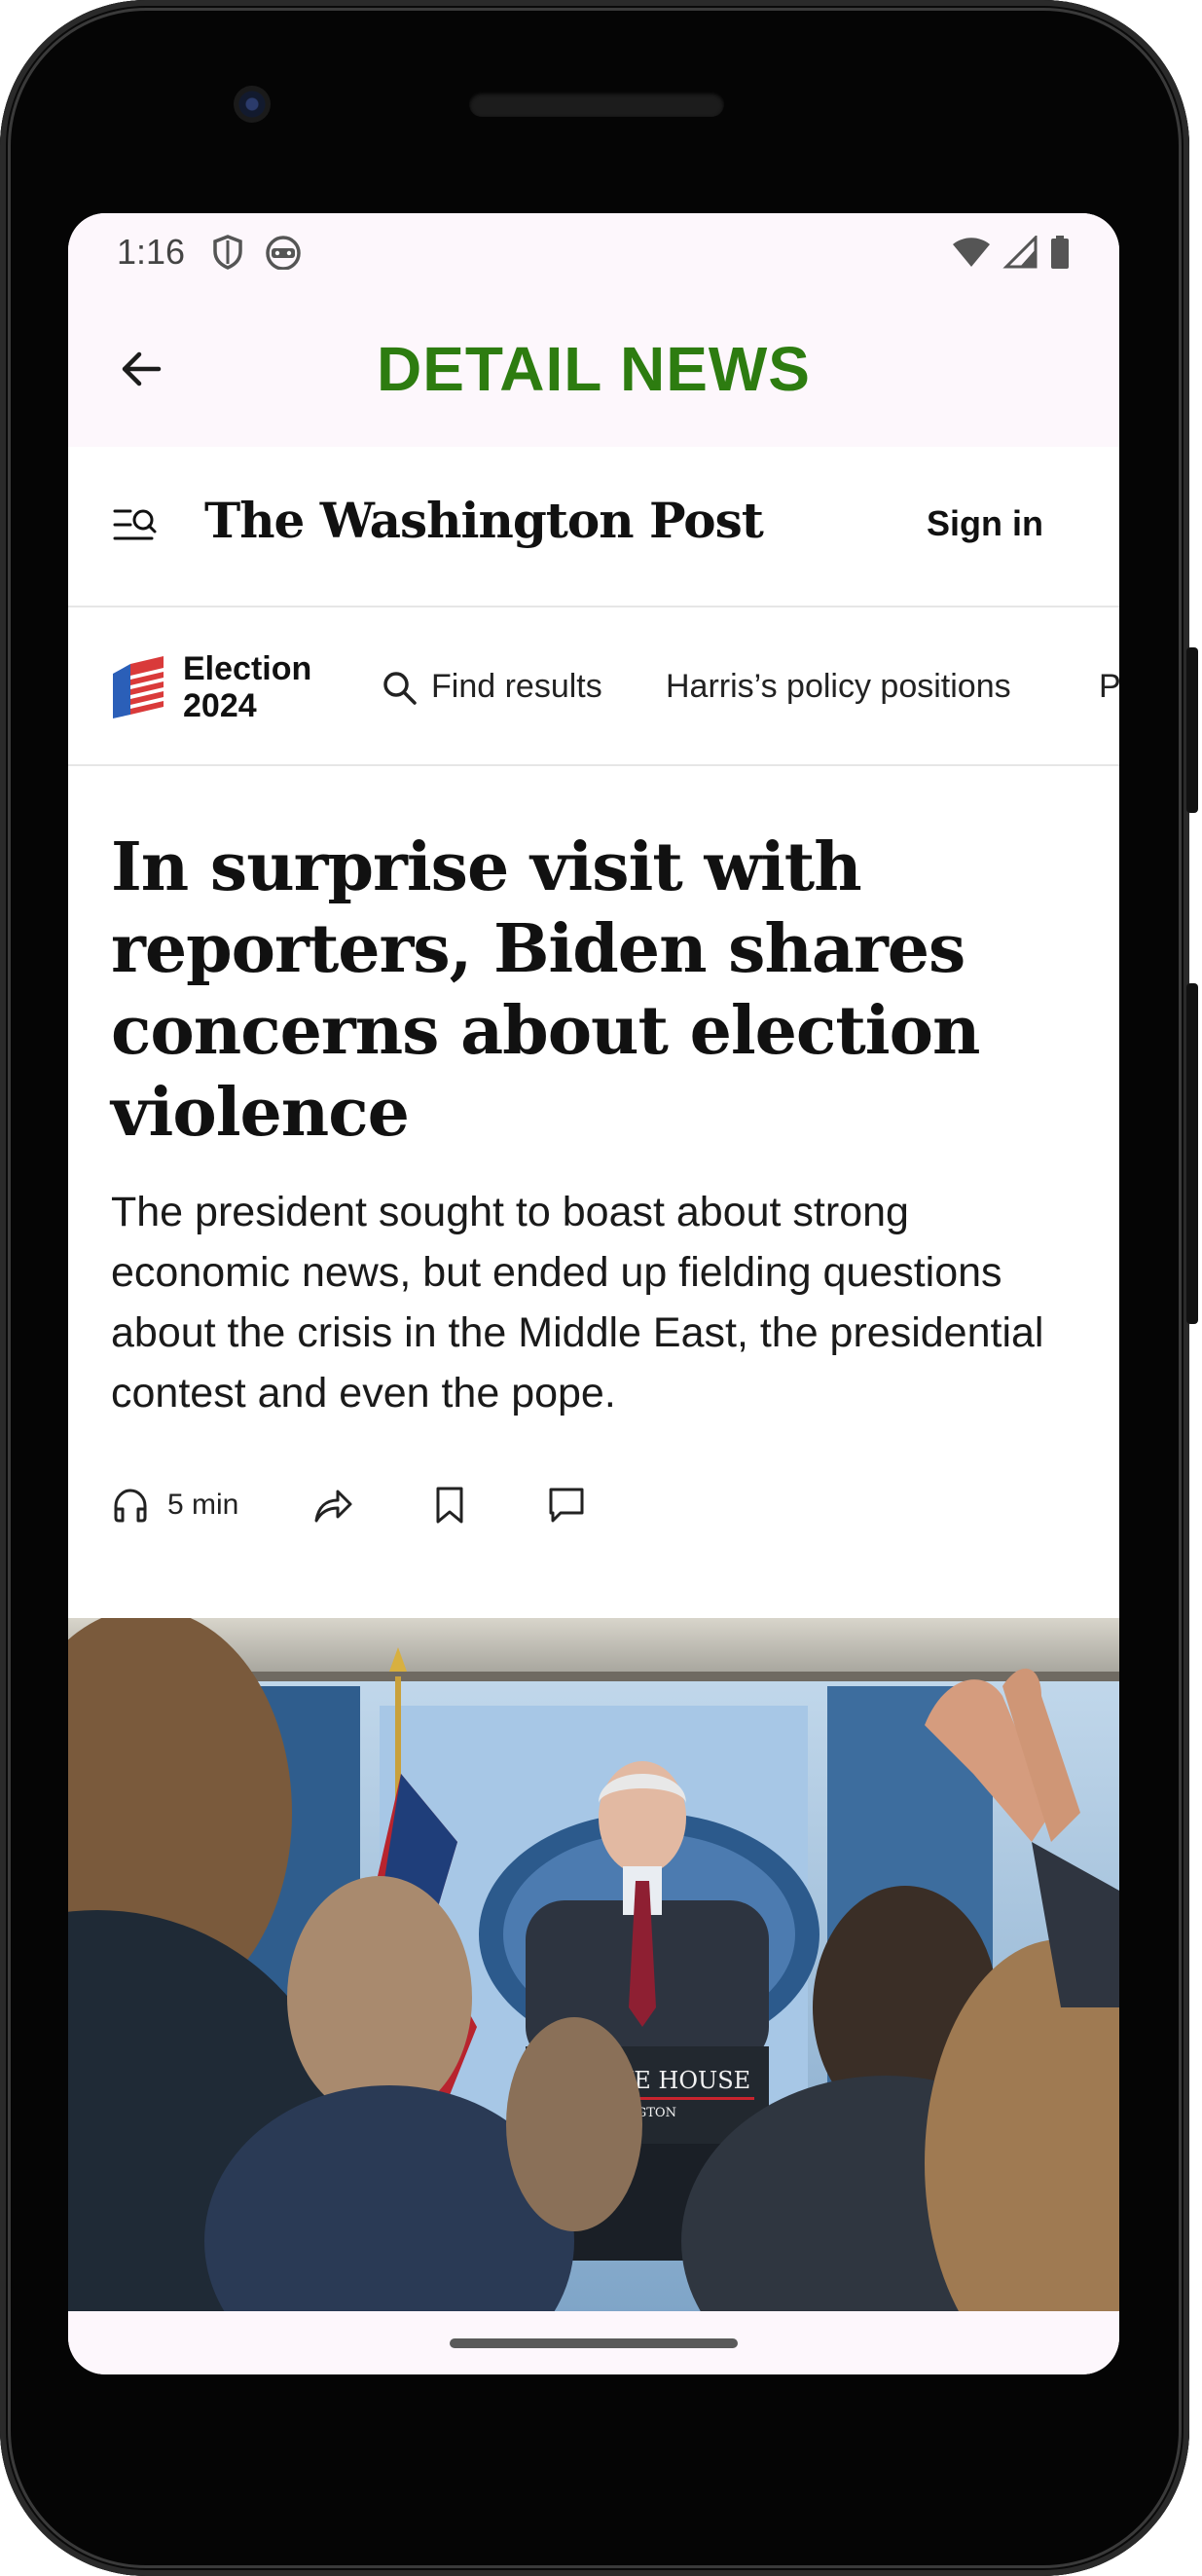 This screenshot has height=2576, width=1202. I want to click on headphones-icon, so click(130, 1506).